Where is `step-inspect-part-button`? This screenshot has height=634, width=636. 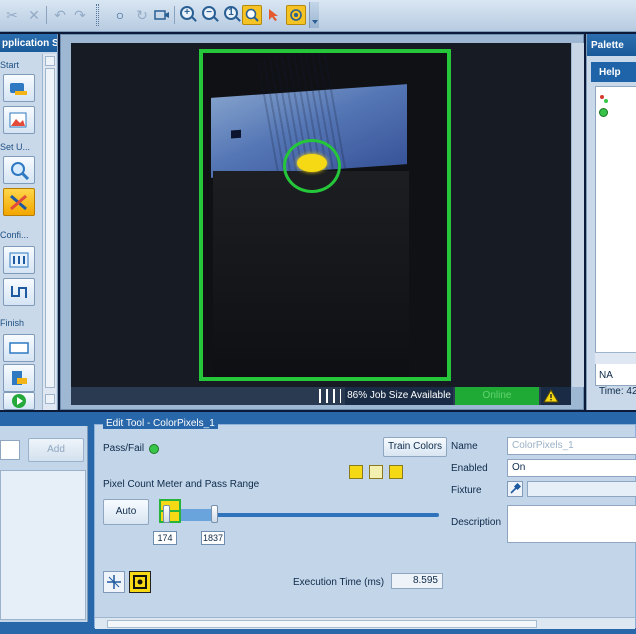
step-inspect-part-button is located at coordinates (19, 202).